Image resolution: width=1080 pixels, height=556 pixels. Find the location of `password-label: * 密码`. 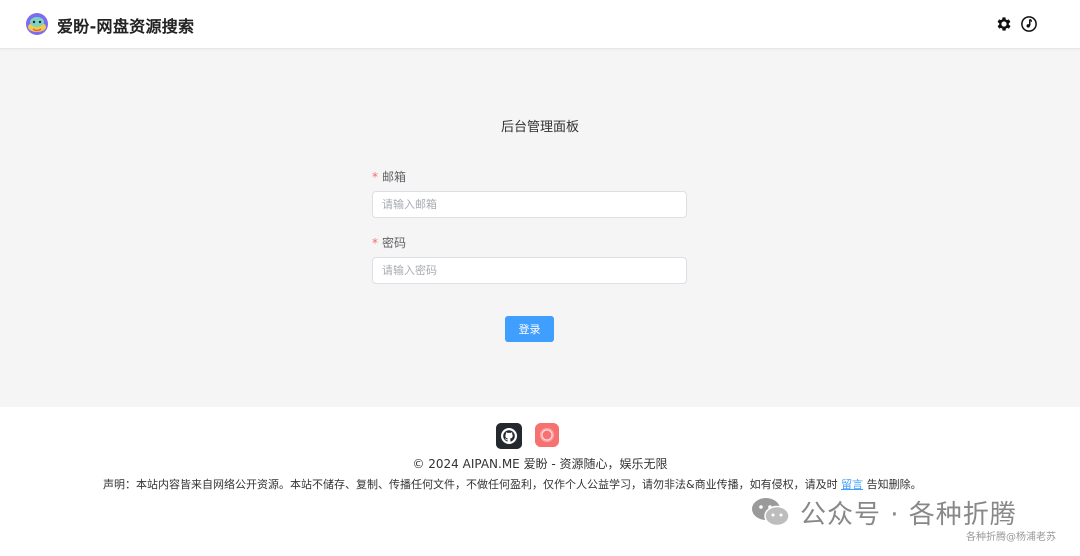

password-label: * 密码 is located at coordinates (389, 242).